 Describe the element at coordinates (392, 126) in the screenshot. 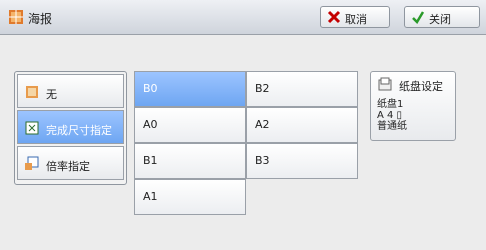

I see `tray-line3: 普通纸` at that location.